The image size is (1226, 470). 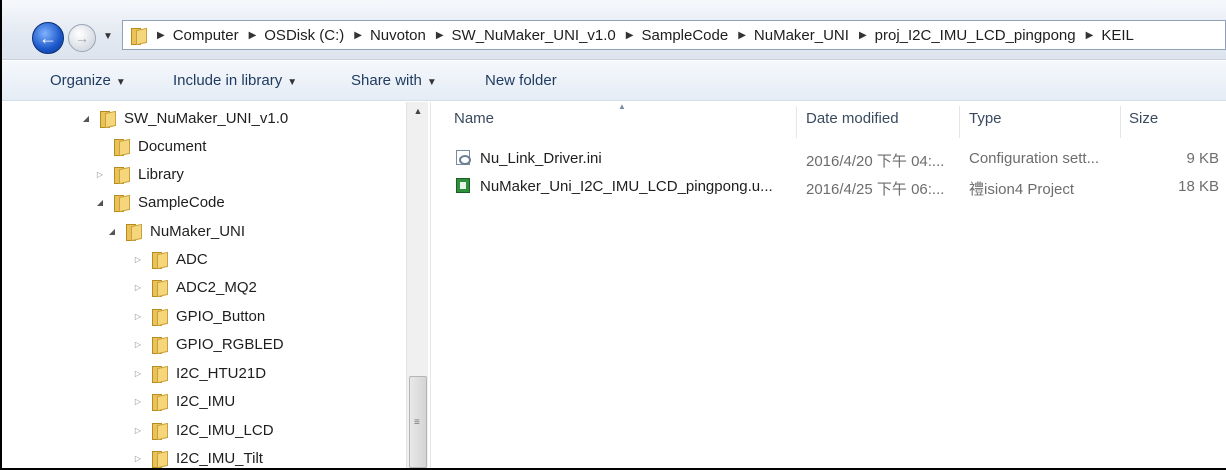 What do you see at coordinates (541, 158) in the screenshot?
I see `file-name: Nu_Link_Driver.ini` at bounding box center [541, 158].